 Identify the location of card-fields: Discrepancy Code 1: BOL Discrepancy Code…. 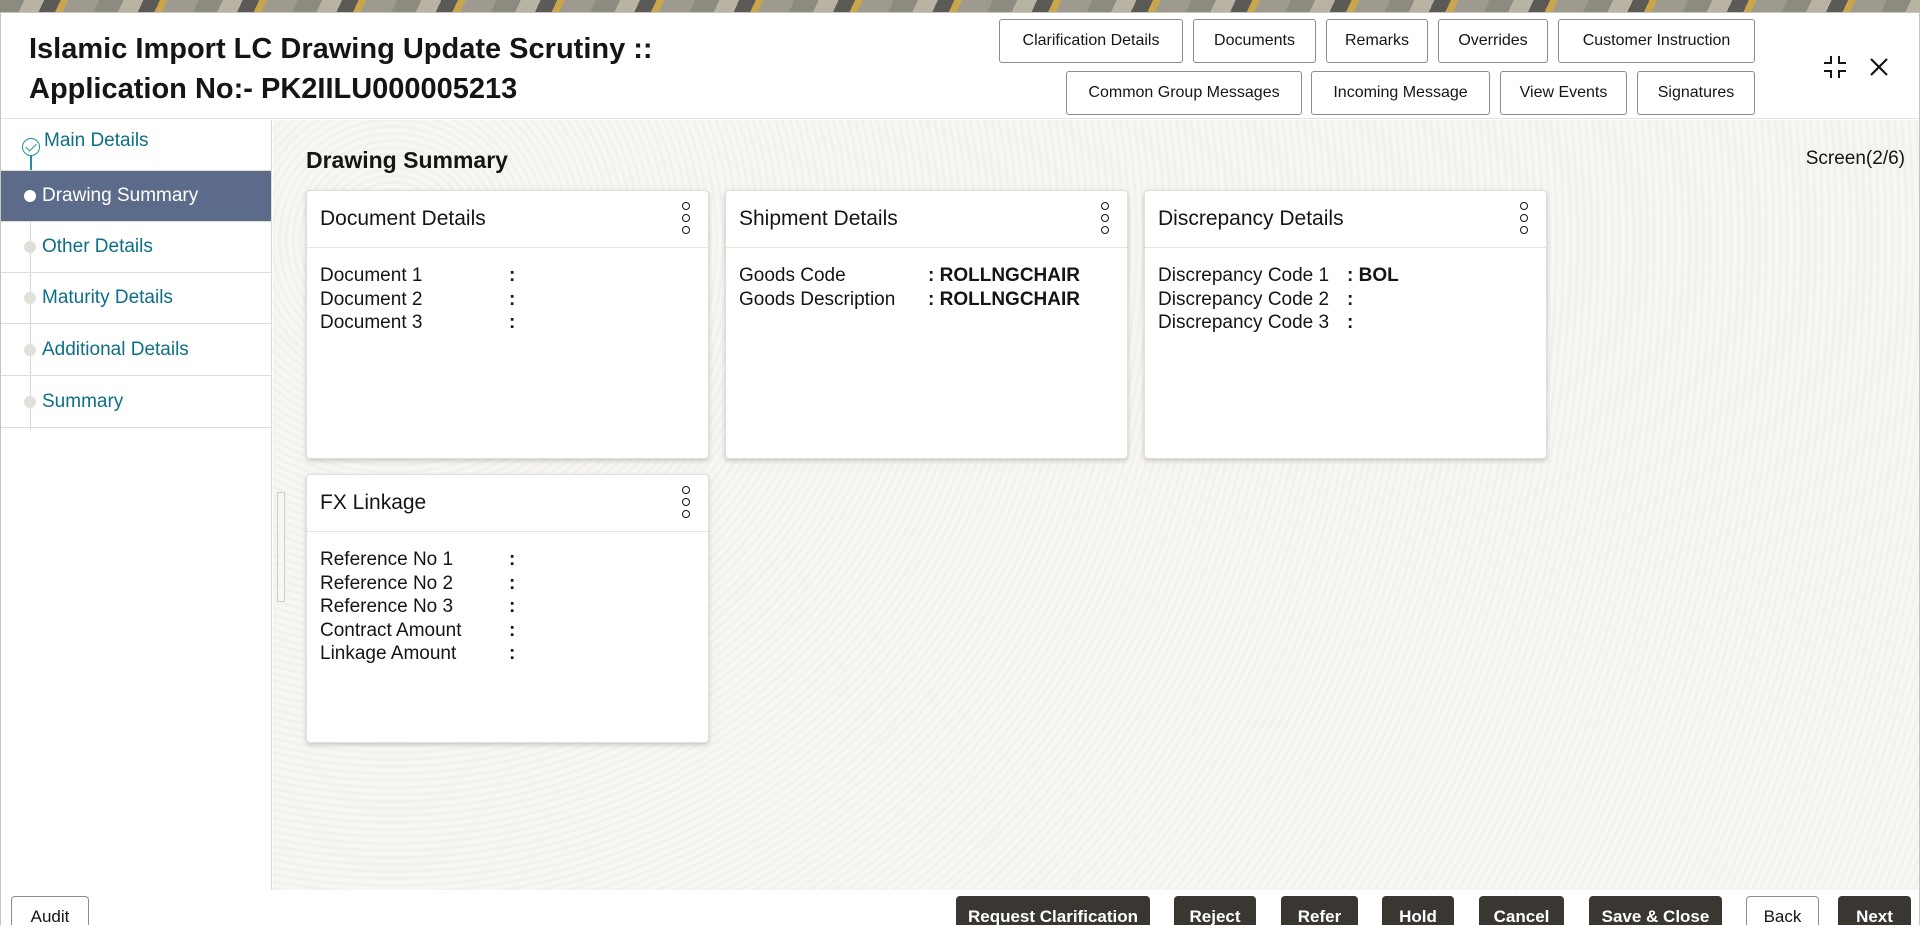
(1278, 299).